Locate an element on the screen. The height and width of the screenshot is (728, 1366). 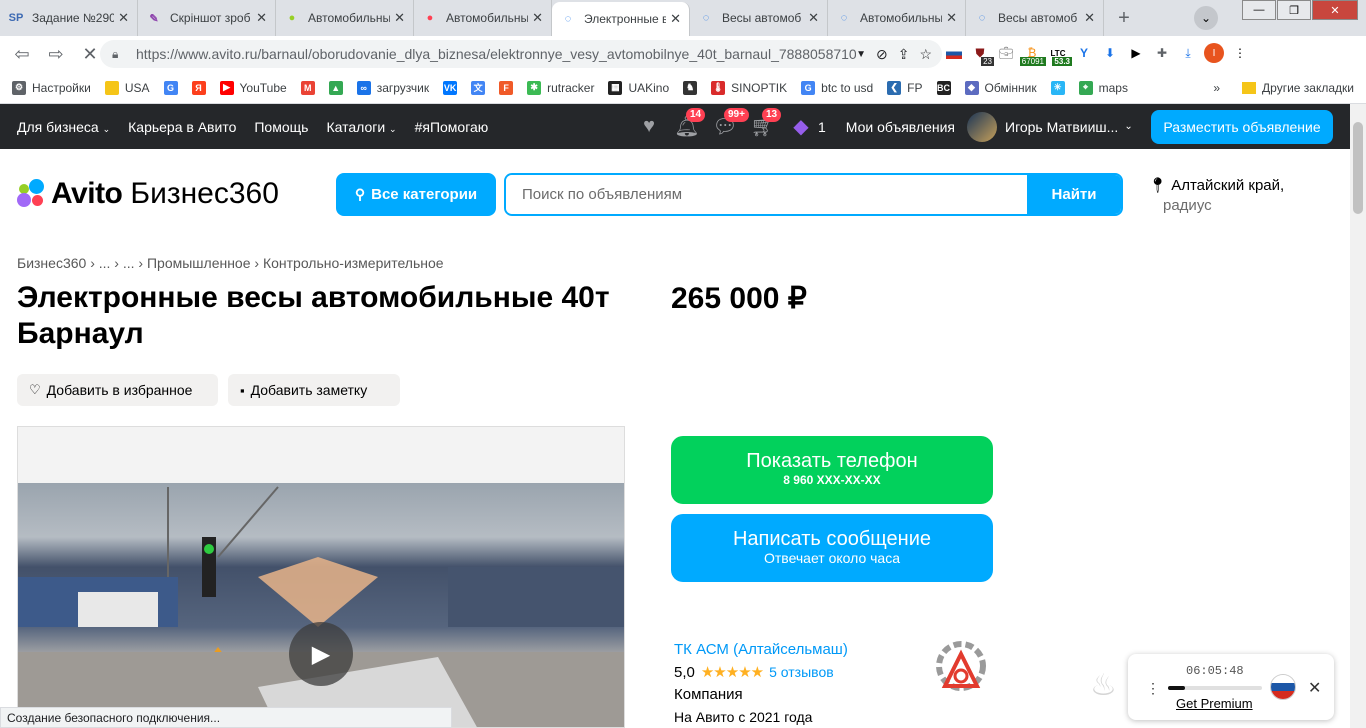
profile-icon: I is located at coordinates (1214, 53).